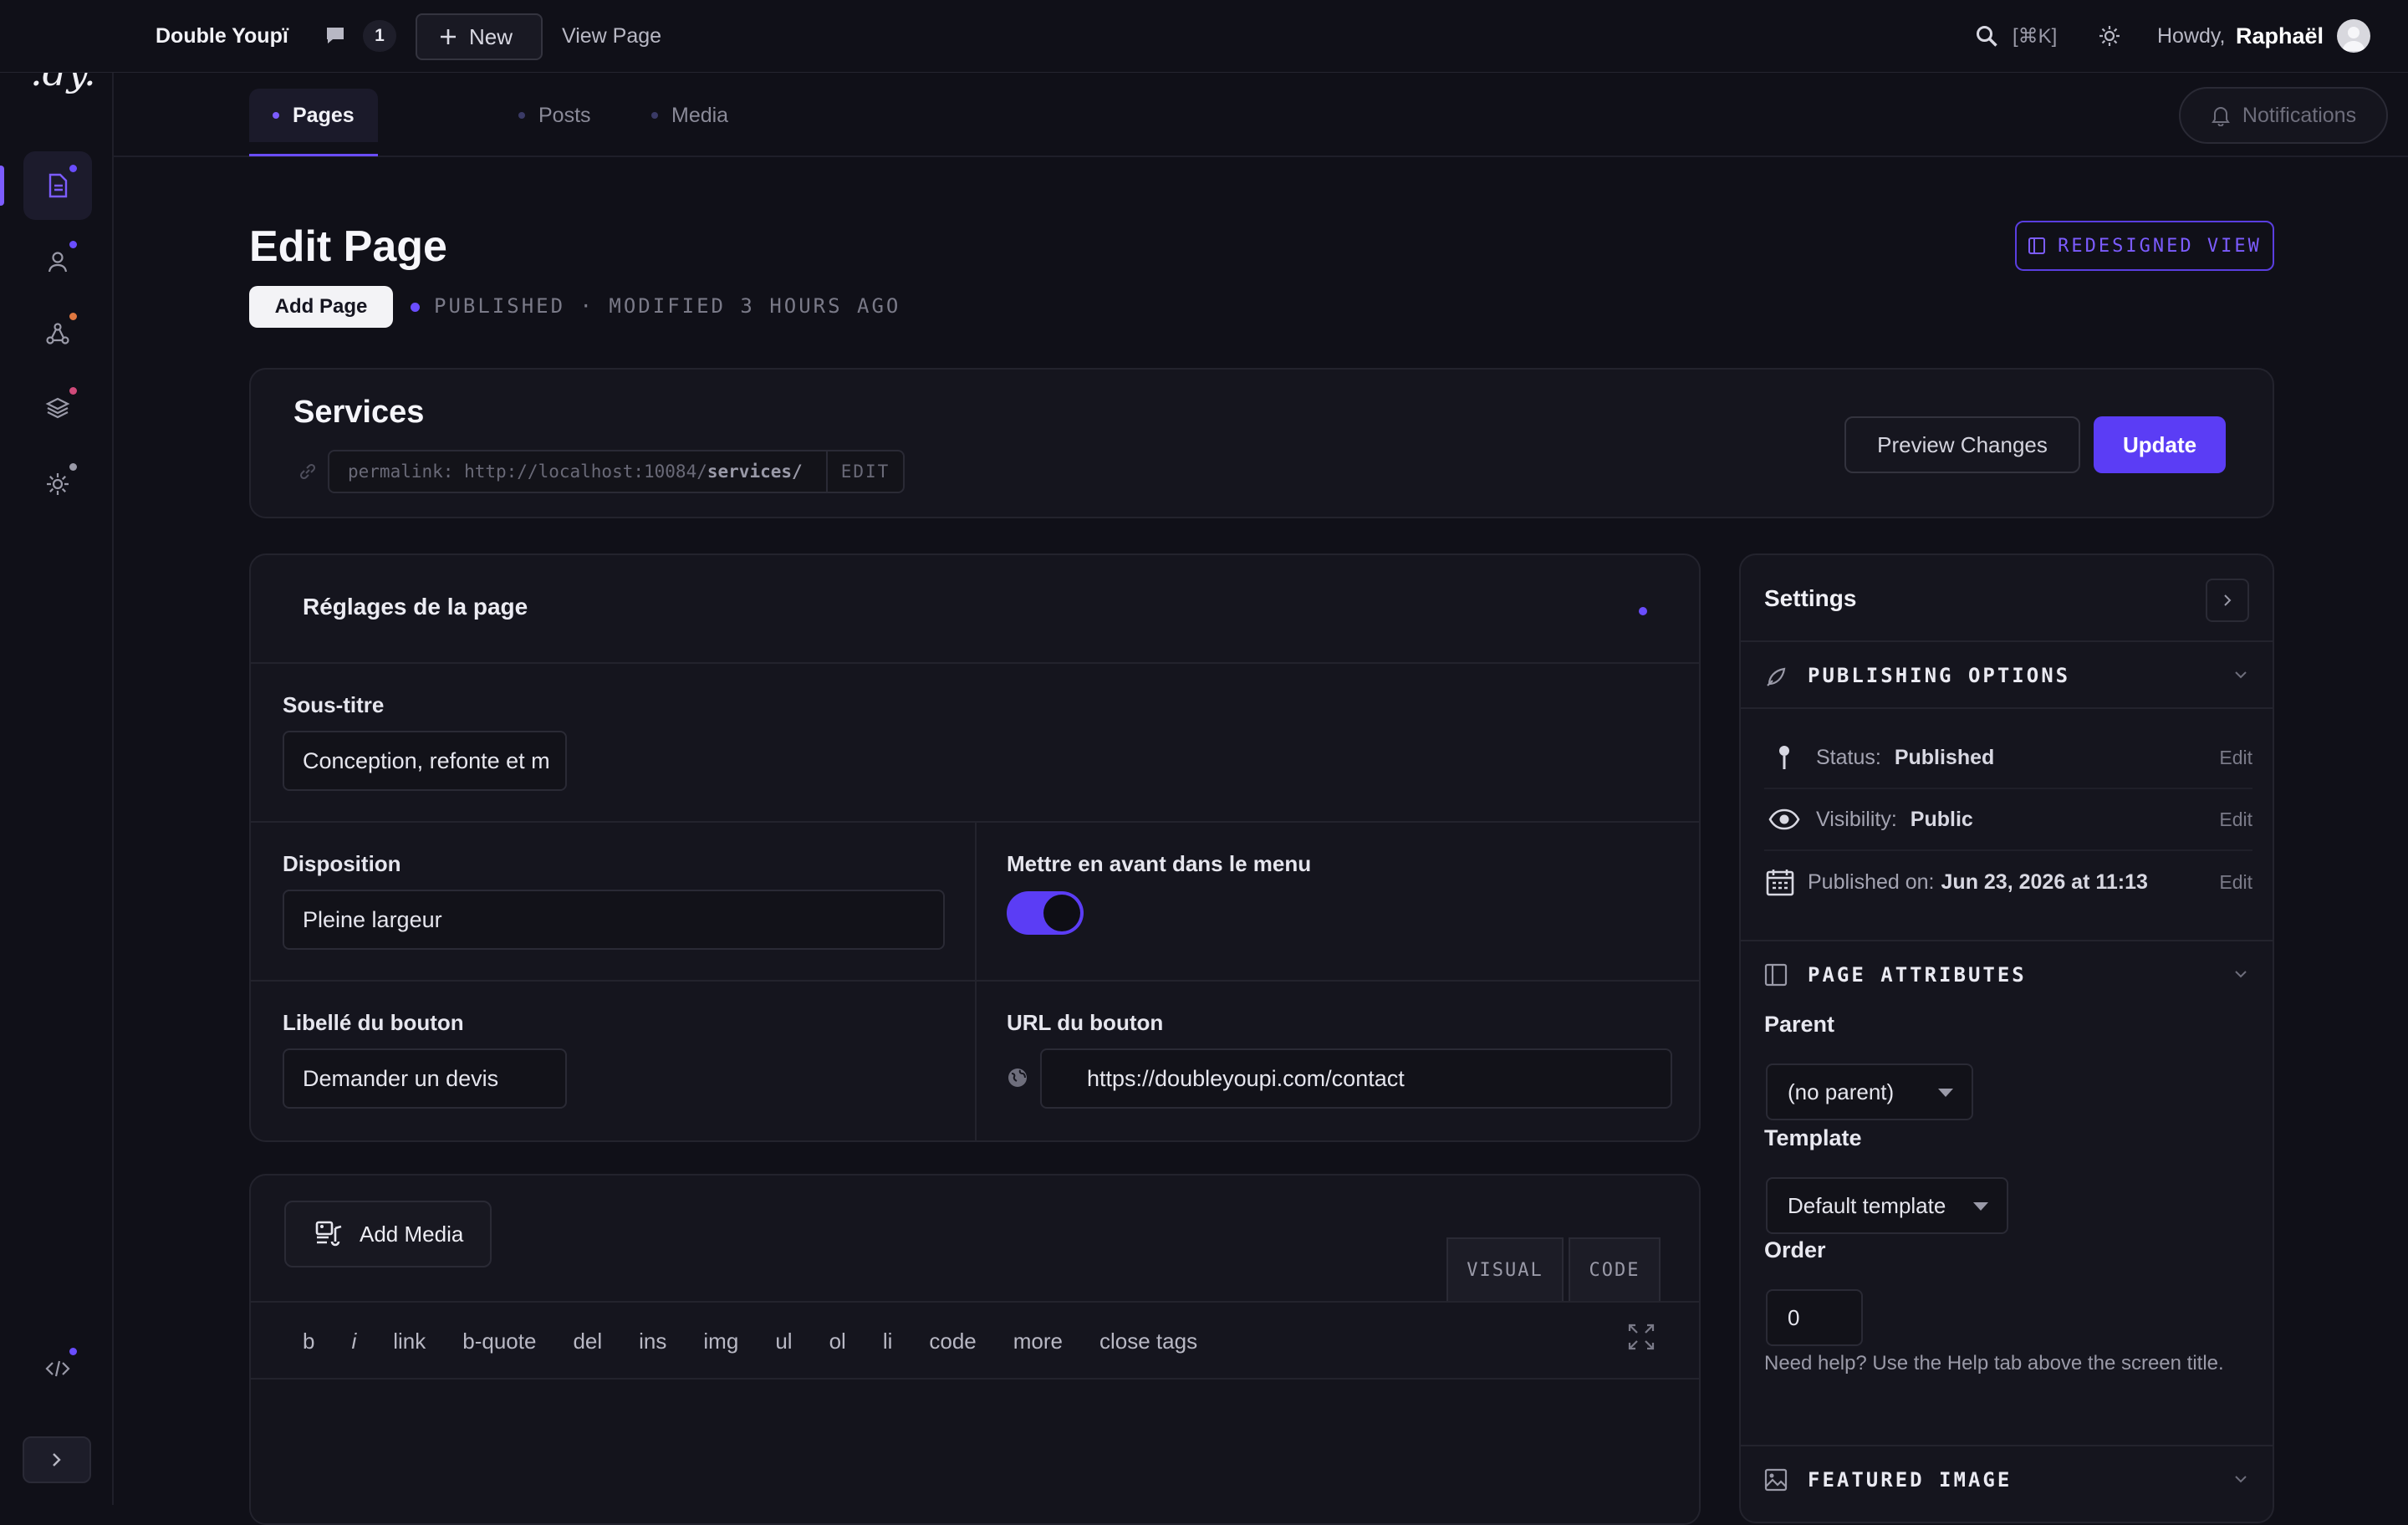  I want to click on comment-count-badge: 1, so click(380, 36).